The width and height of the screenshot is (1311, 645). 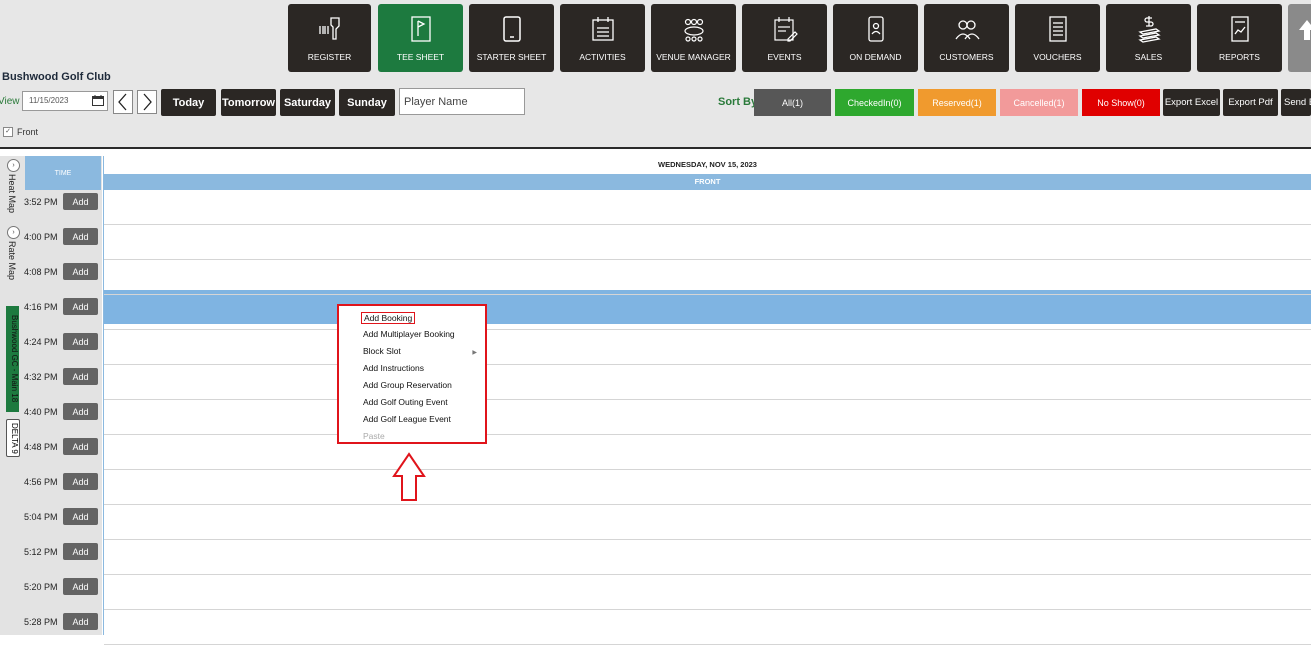 I want to click on time-label: 3:52 PM, so click(x=41, y=202).